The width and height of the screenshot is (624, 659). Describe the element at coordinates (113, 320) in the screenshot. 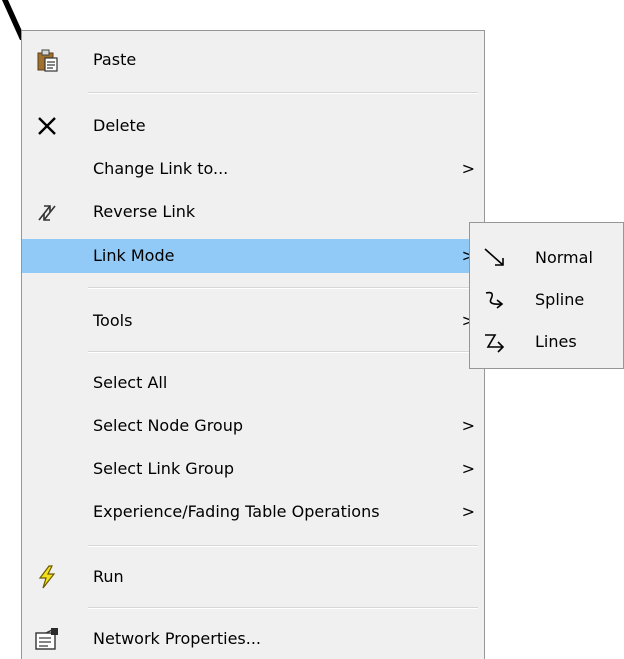

I see `menu-item-label: Tools` at that location.